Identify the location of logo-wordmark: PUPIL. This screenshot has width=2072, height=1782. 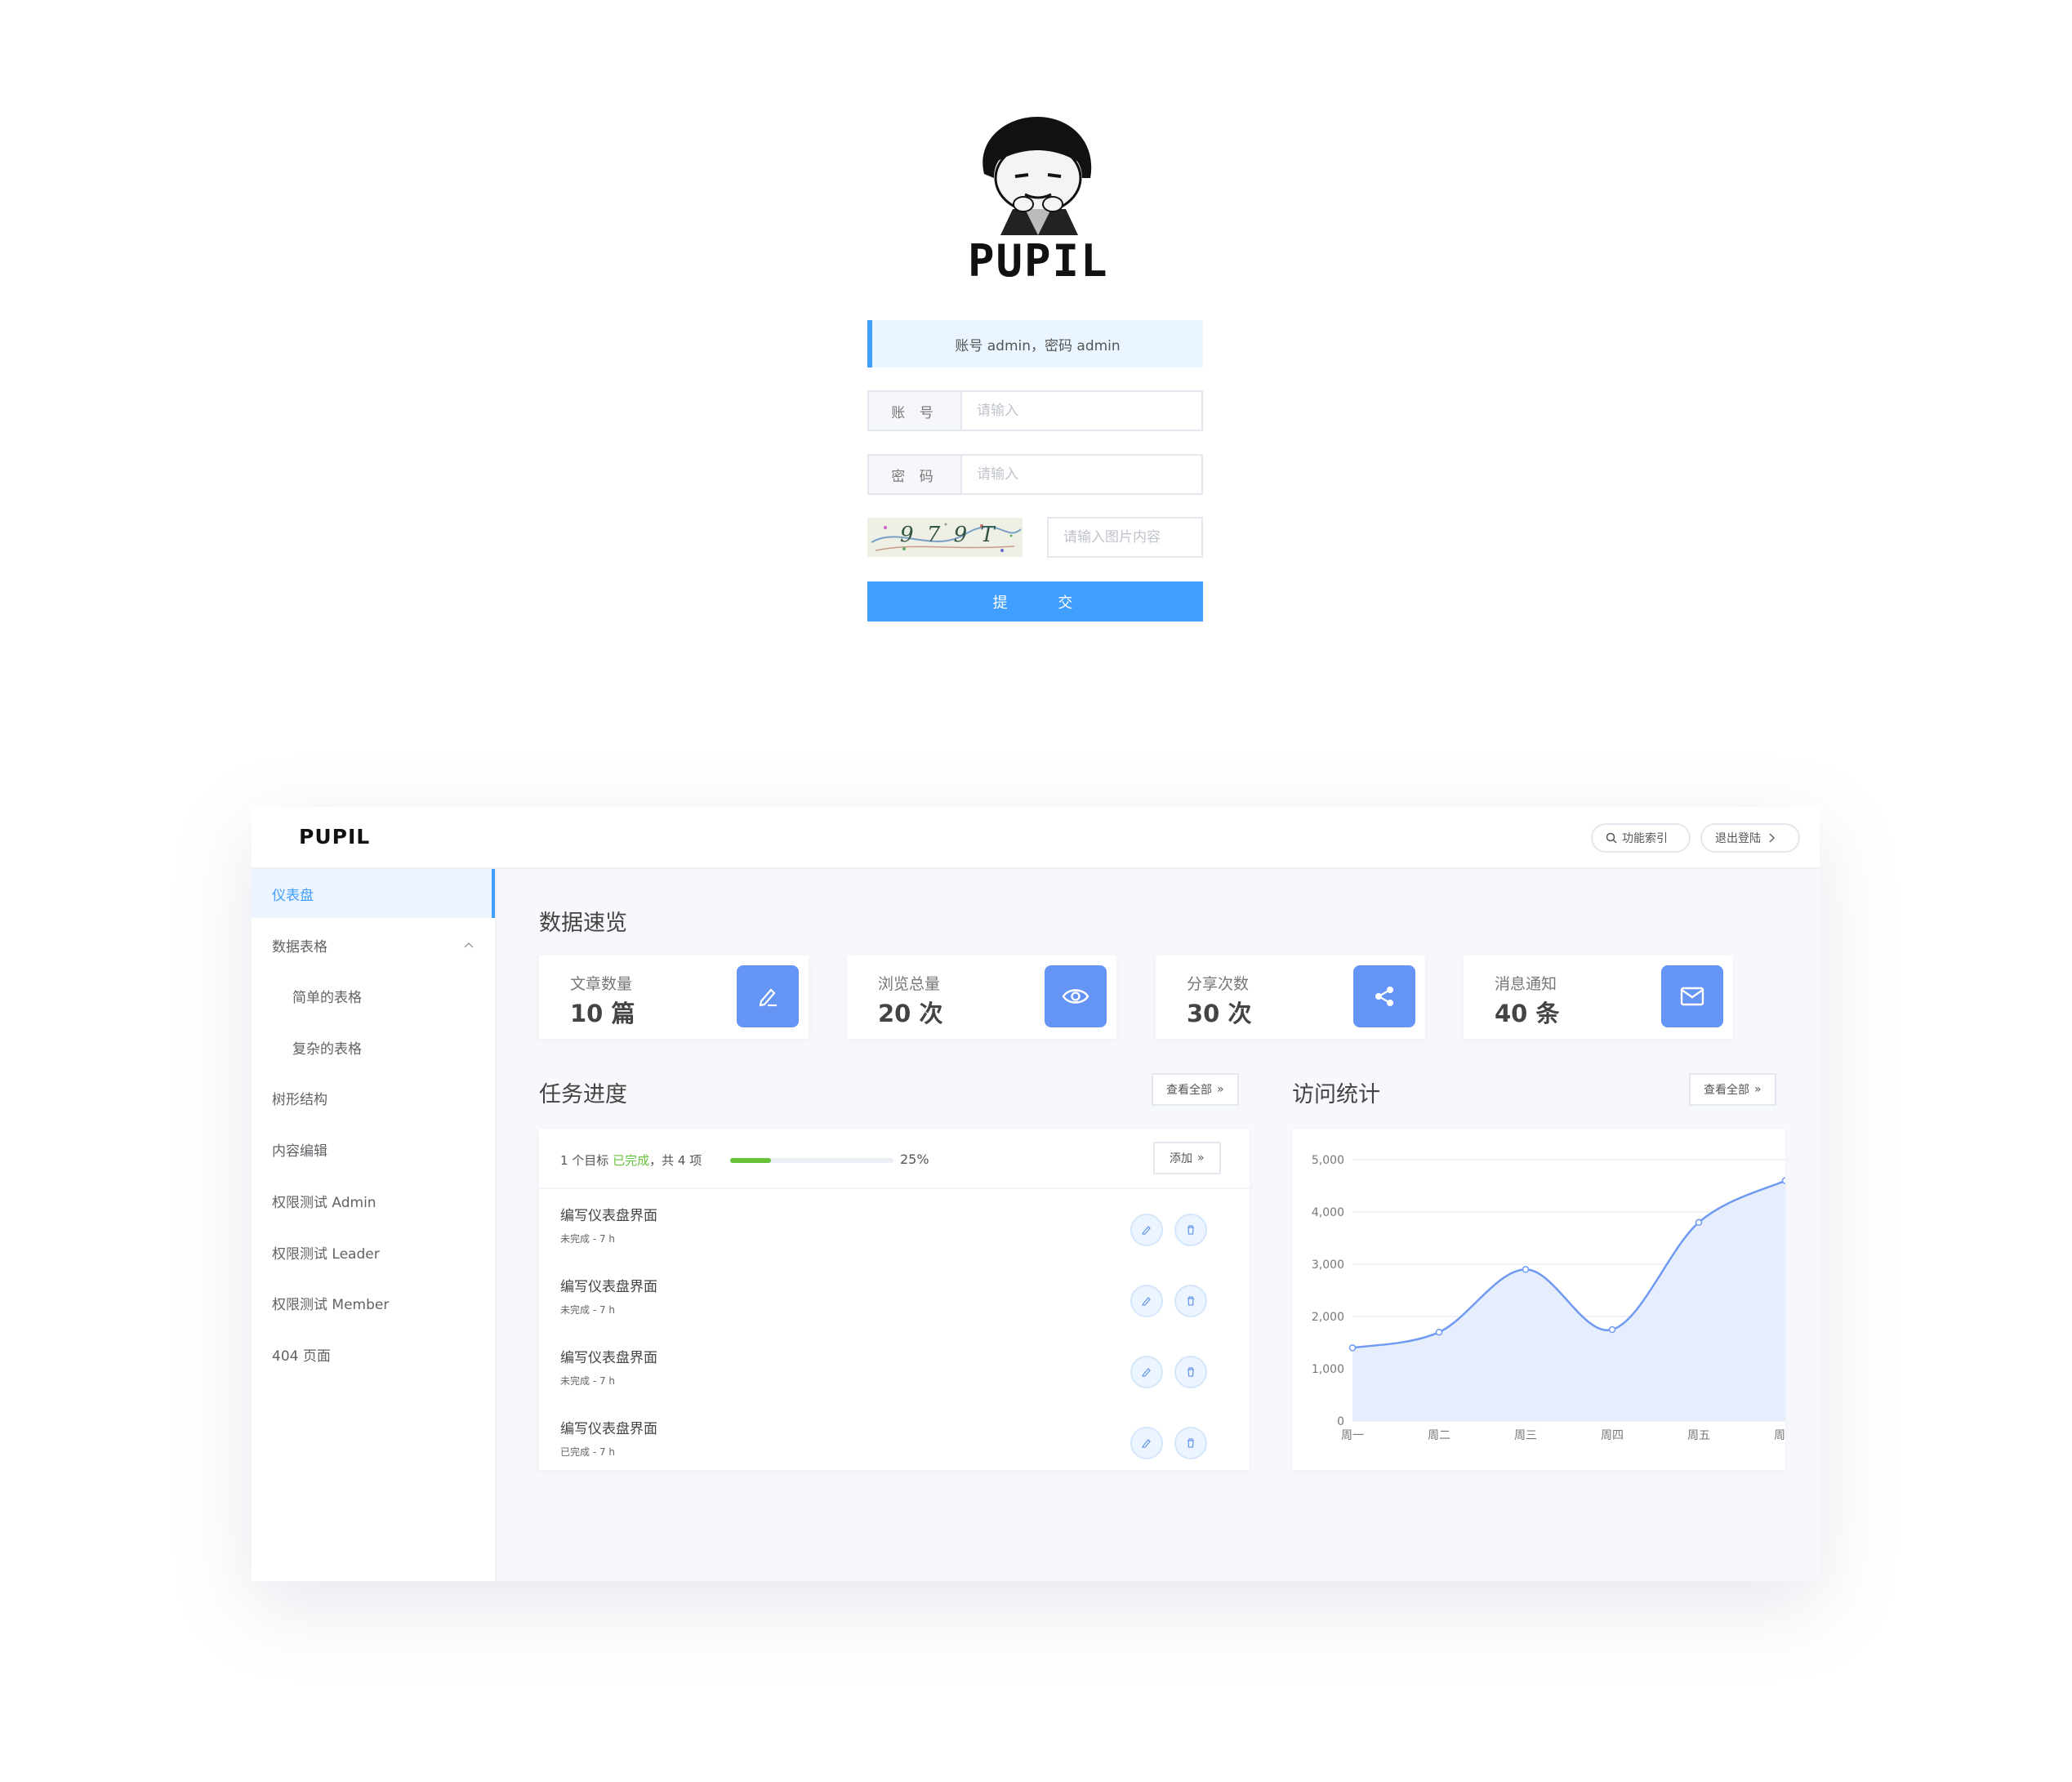
(1038, 261).